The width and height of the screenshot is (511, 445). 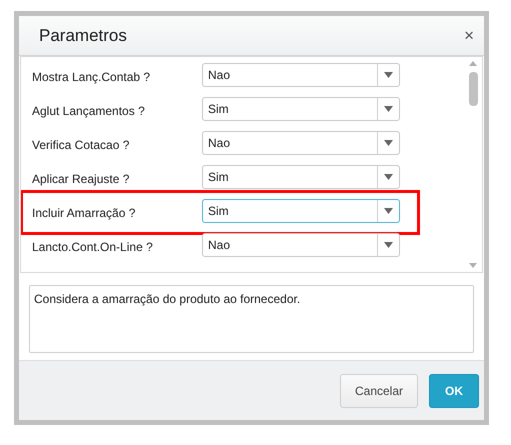 What do you see at coordinates (469, 35) in the screenshot?
I see `close-button: ×` at bounding box center [469, 35].